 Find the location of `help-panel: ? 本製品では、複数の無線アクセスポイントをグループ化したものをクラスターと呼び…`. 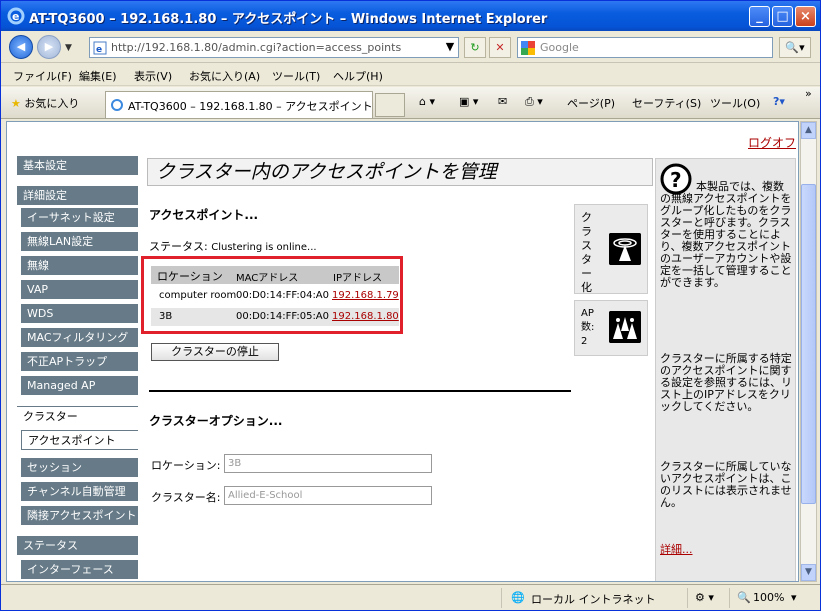

help-panel: ? 本製品では、複数の無線アクセスポイントをグループ化したものをクラスターと呼び… is located at coordinates (725, 369).